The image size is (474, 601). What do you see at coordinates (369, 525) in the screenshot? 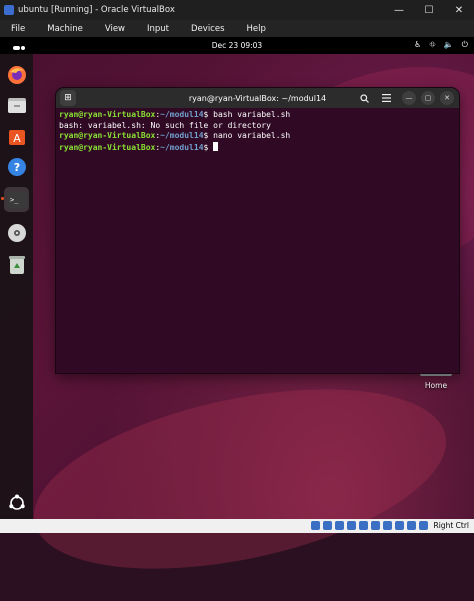
I see `vm-device-icons` at bounding box center [369, 525].